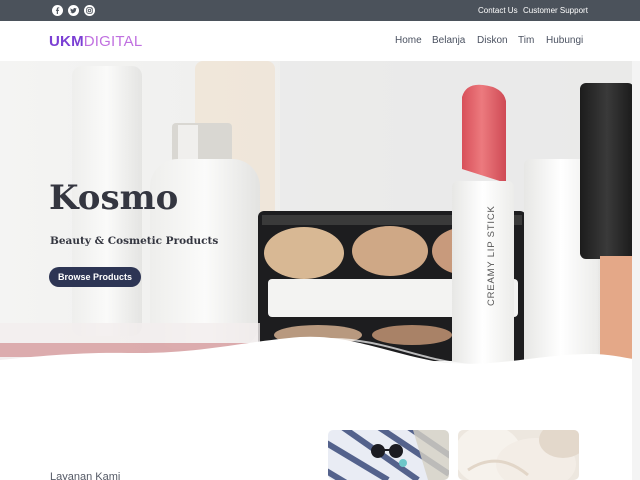 The height and width of the screenshot is (480, 640). What do you see at coordinates (320, 10) in the screenshot?
I see `top-bar: Contact Us Customer Support` at bounding box center [320, 10].